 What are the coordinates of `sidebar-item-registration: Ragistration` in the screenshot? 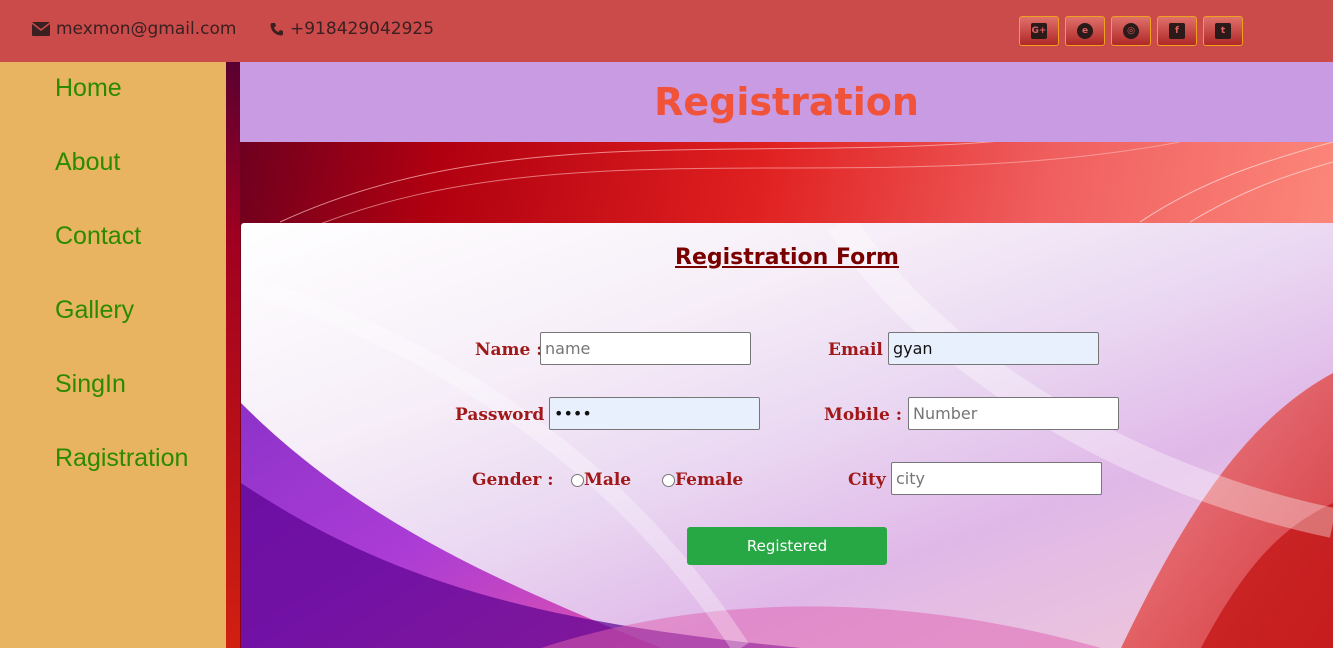 It's located at (121, 458).